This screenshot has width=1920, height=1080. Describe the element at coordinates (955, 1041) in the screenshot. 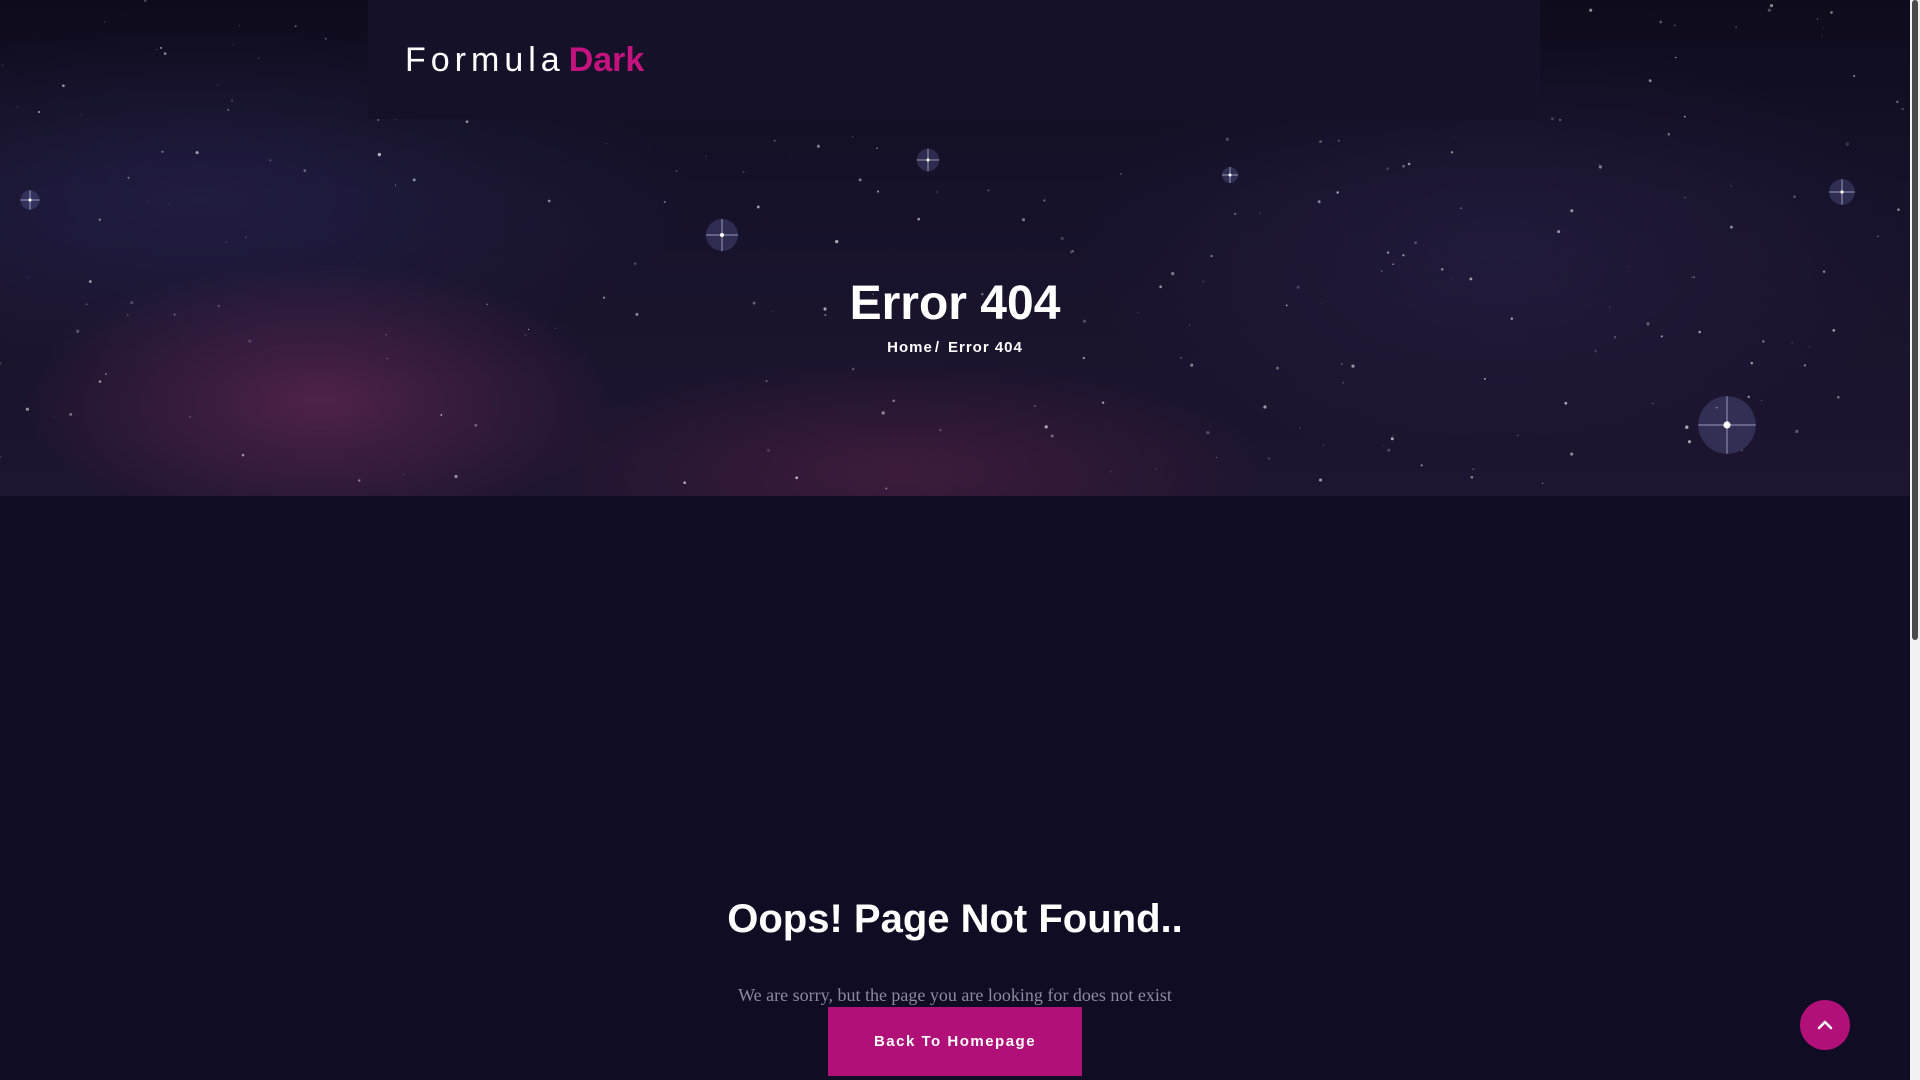

I see `back-to-homepage-button: Back To Homepage` at that location.